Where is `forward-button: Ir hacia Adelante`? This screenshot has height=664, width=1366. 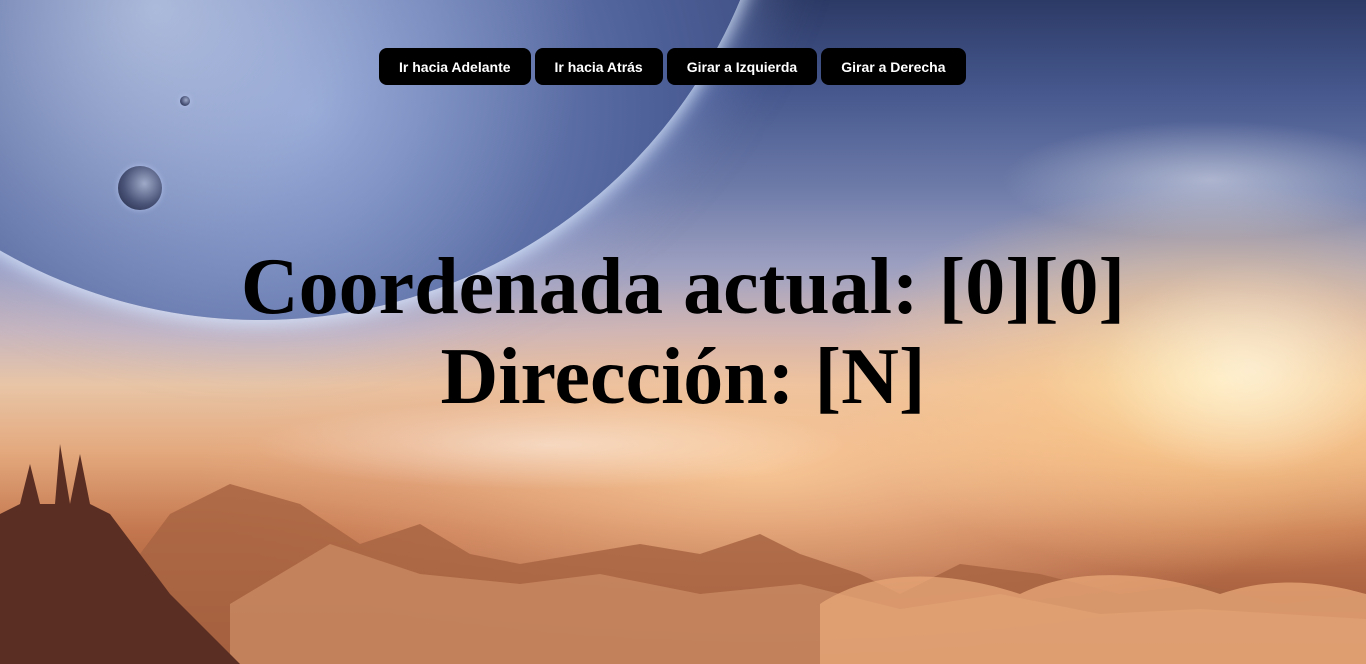
forward-button: Ir hacia Adelante is located at coordinates (455, 66).